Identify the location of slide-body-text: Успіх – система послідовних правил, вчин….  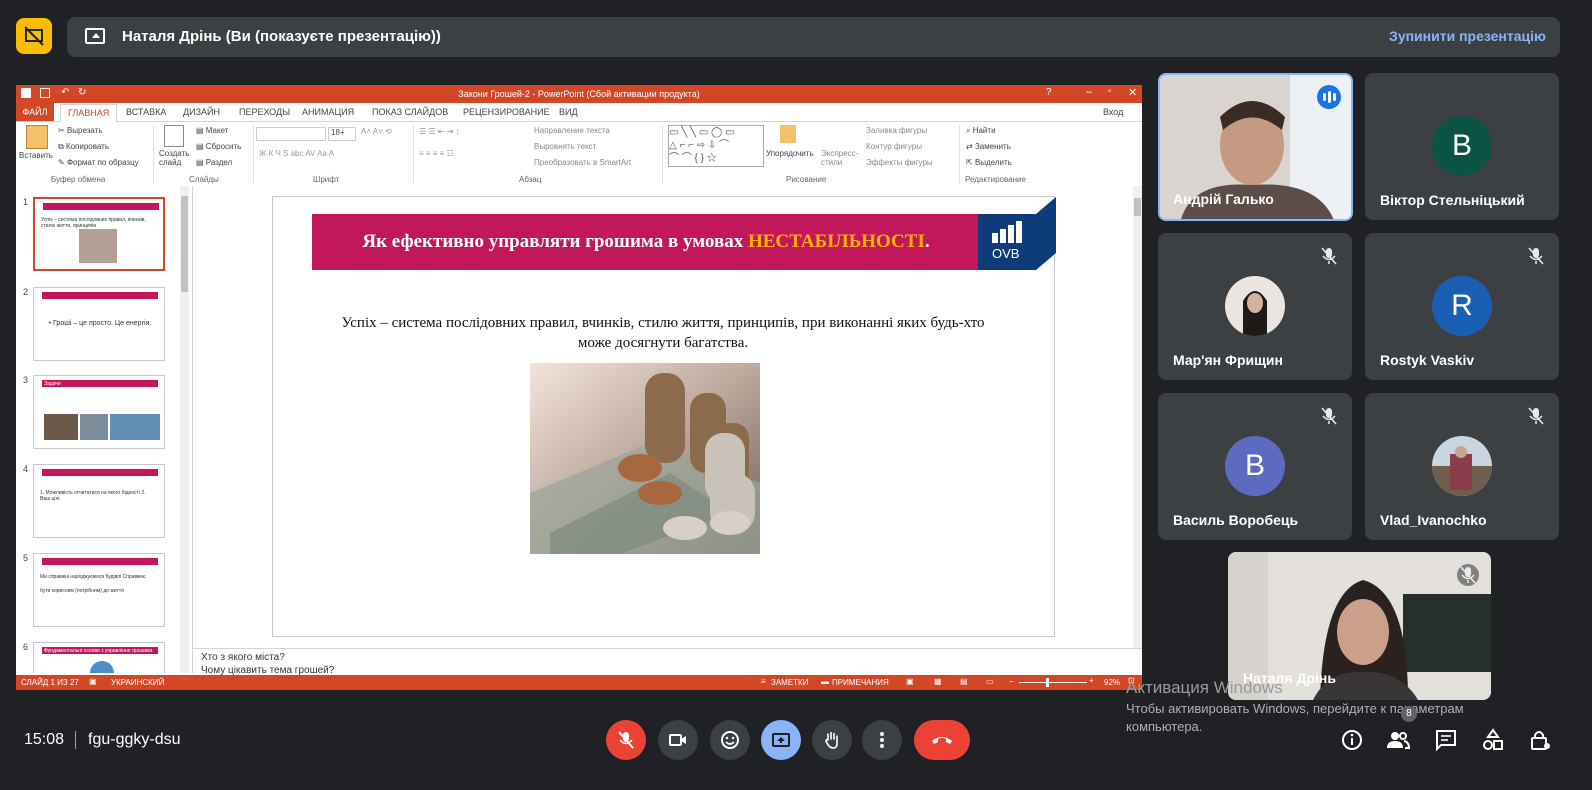
(663, 333).